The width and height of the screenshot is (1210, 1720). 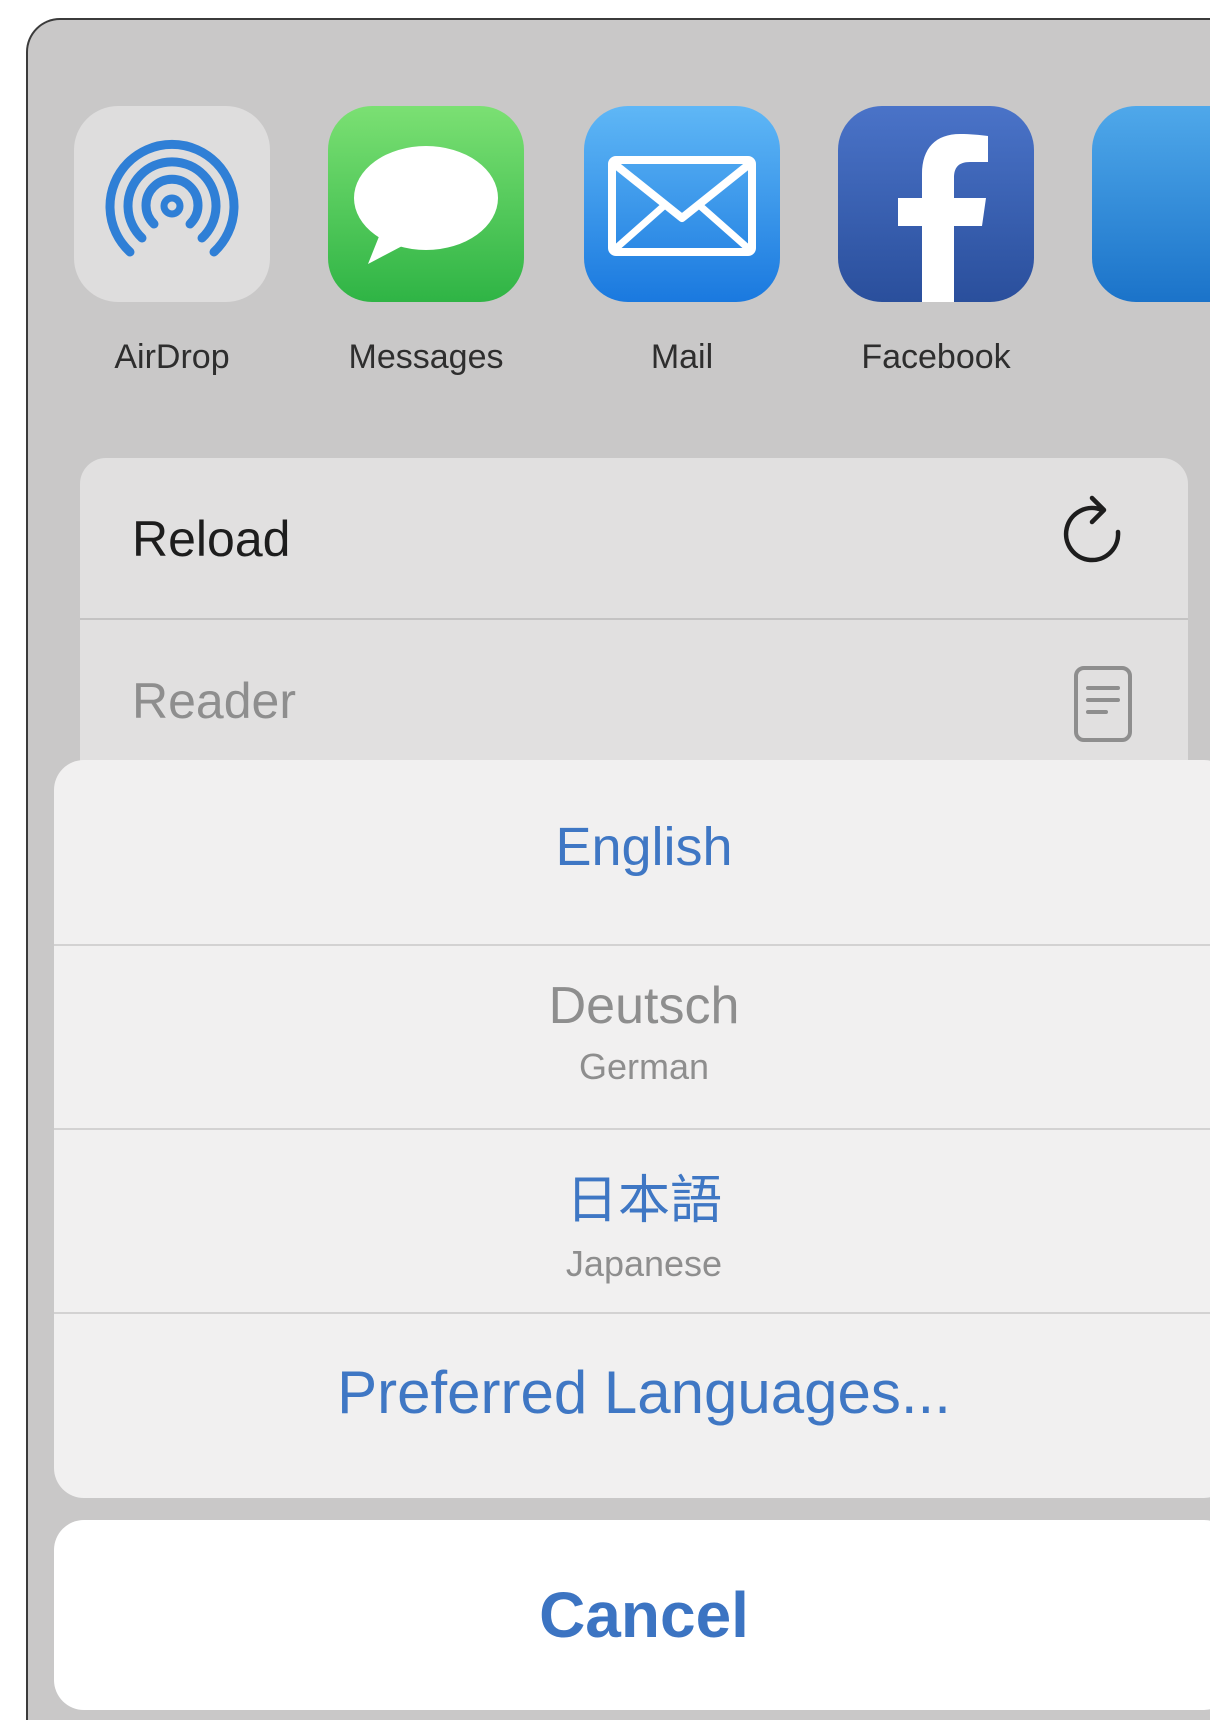 I want to click on language-subtitle: Japanese, so click(x=644, y=1263).